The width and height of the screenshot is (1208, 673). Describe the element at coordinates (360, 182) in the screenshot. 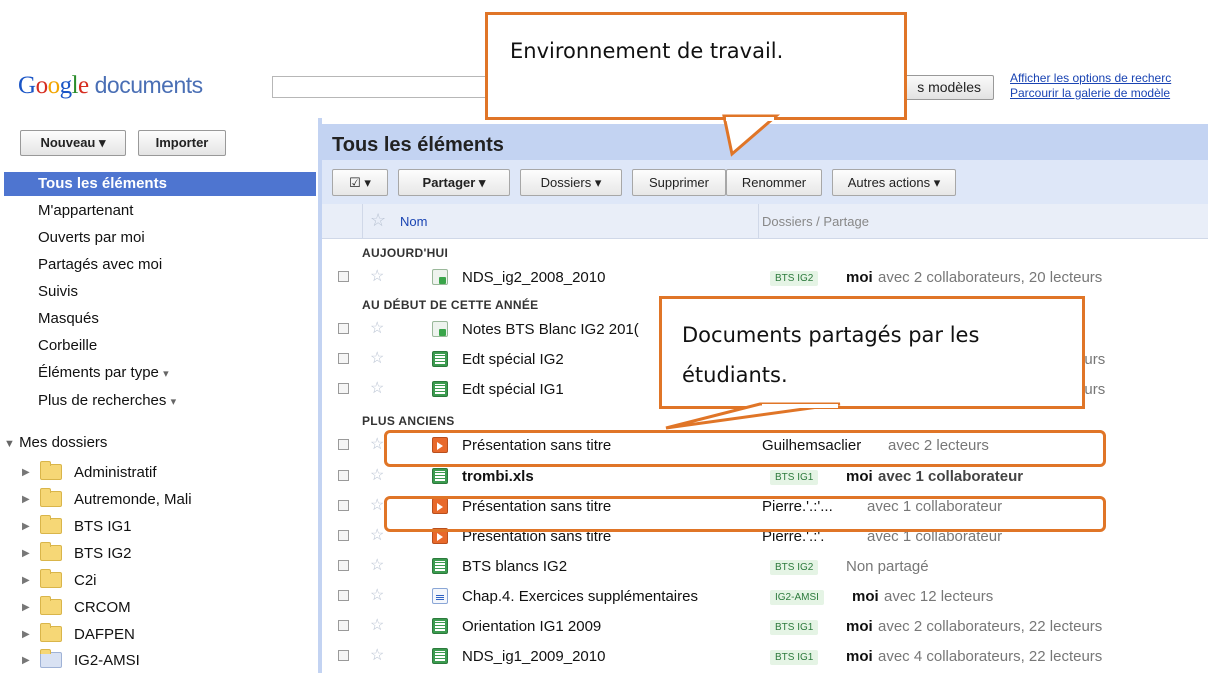

I see `select-all-checkbox-menu: ☑ ▾` at that location.